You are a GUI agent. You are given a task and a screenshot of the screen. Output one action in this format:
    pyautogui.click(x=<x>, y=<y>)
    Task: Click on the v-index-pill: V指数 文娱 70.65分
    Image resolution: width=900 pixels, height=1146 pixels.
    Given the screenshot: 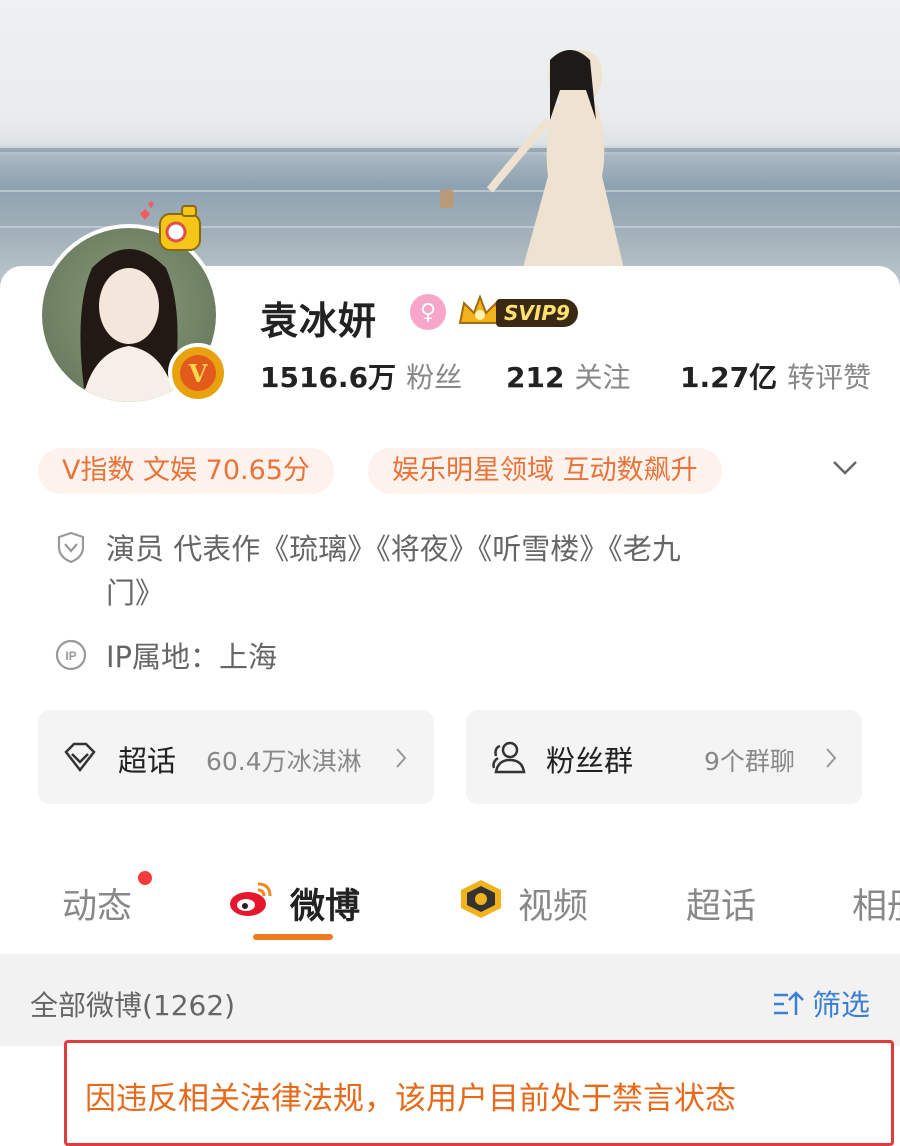 What is the action you would take?
    pyautogui.click(x=186, y=471)
    